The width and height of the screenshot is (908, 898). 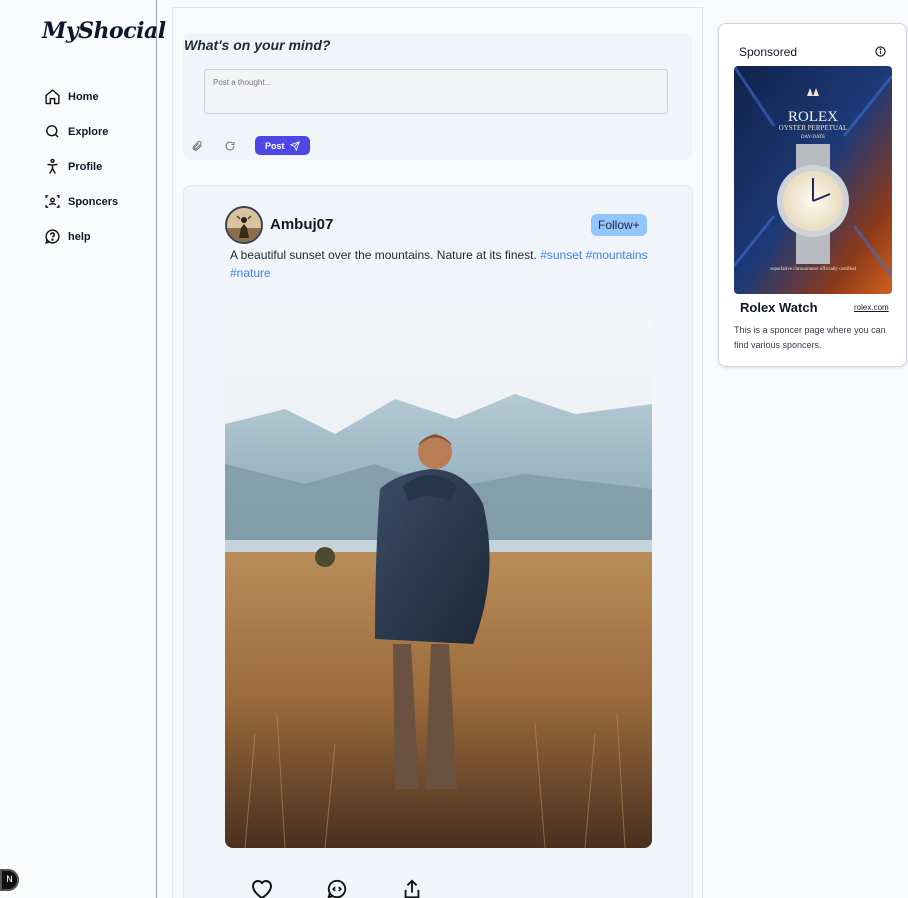 What do you see at coordinates (275, 145) in the screenshot?
I see `post-button-label: Post` at bounding box center [275, 145].